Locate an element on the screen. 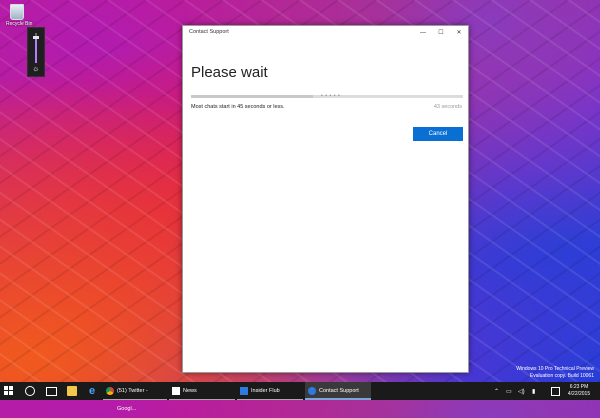 The height and width of the screenshot is (418, 600). recycle-bin-shortcut: Recycle Bin is located at coordinates (19, 15).